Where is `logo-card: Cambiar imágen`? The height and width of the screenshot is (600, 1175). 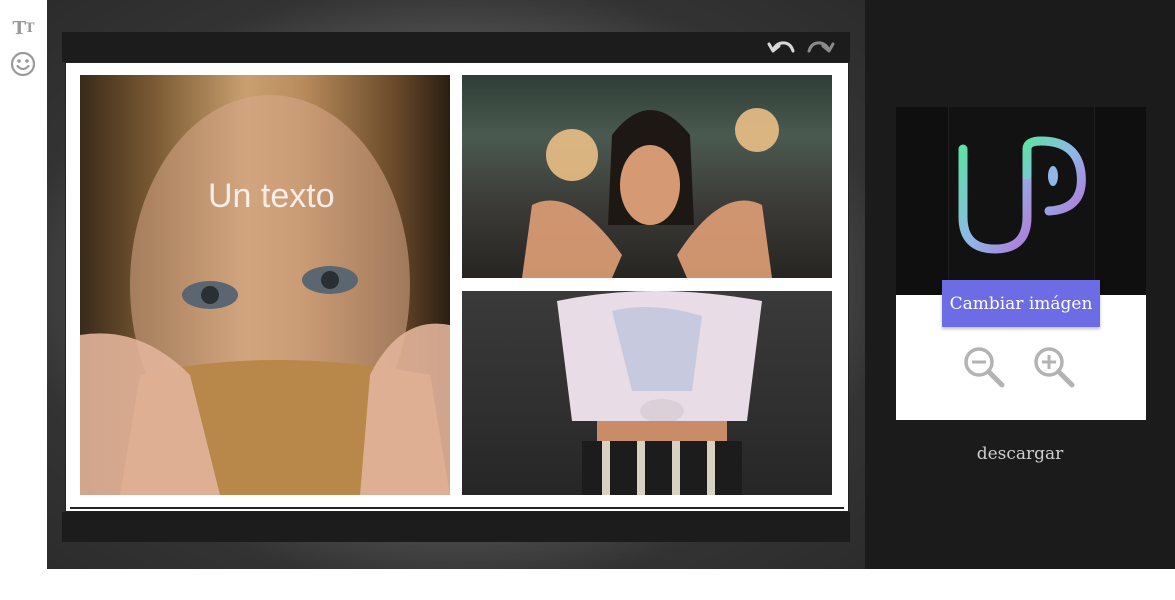 logo-card: Cambiar imágen is located at coordinates (1021, 263).